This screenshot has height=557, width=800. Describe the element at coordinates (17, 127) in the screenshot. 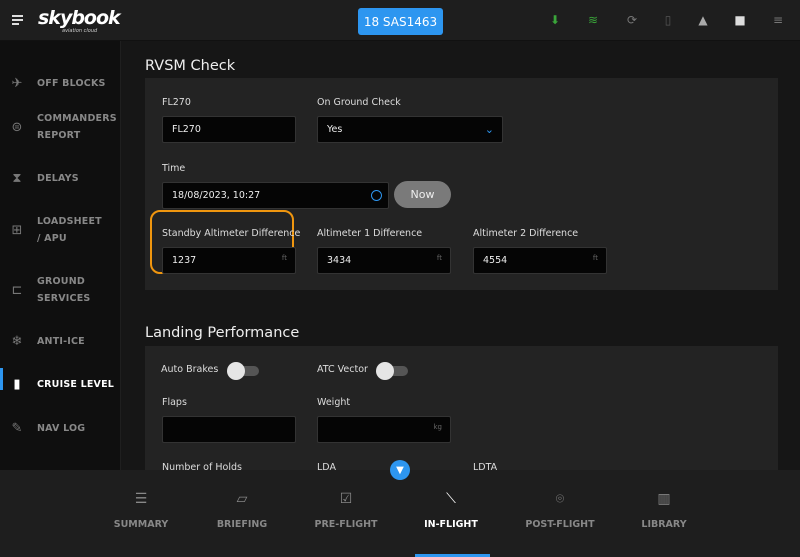

I see `list-circle-icon: ⊜` at that location.